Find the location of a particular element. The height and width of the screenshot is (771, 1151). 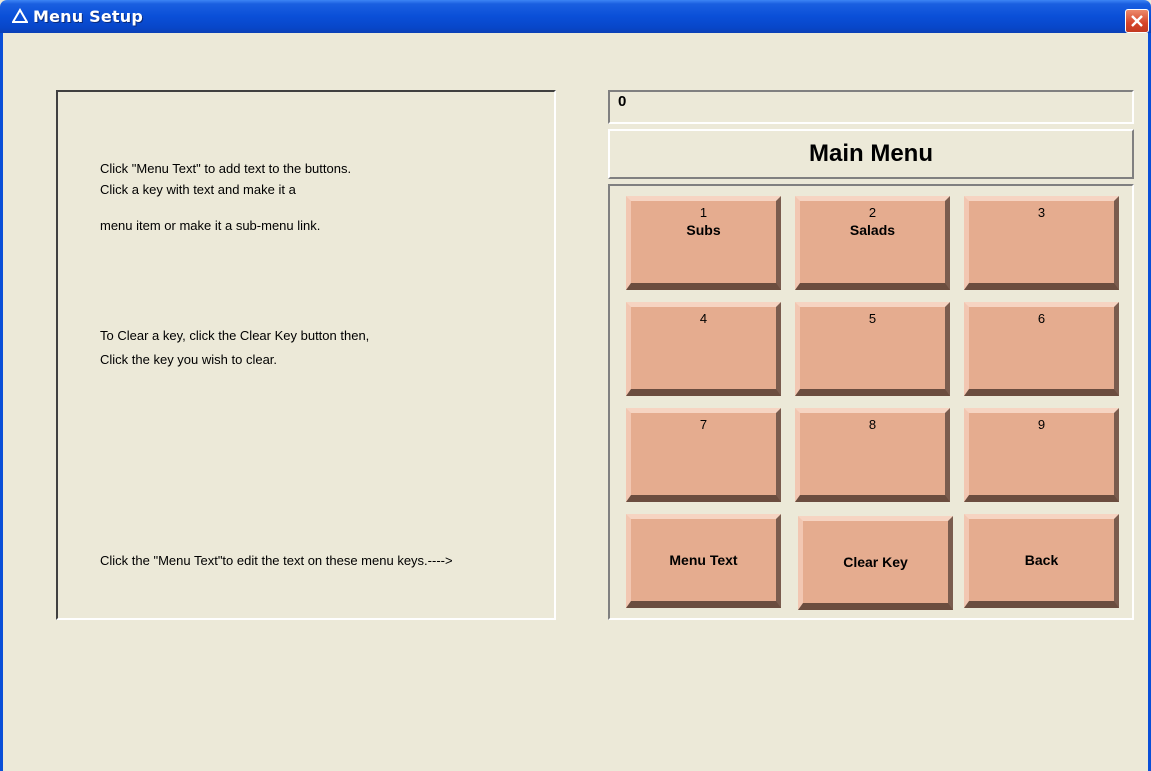

window-border-left is located at coordinates (1, 402).